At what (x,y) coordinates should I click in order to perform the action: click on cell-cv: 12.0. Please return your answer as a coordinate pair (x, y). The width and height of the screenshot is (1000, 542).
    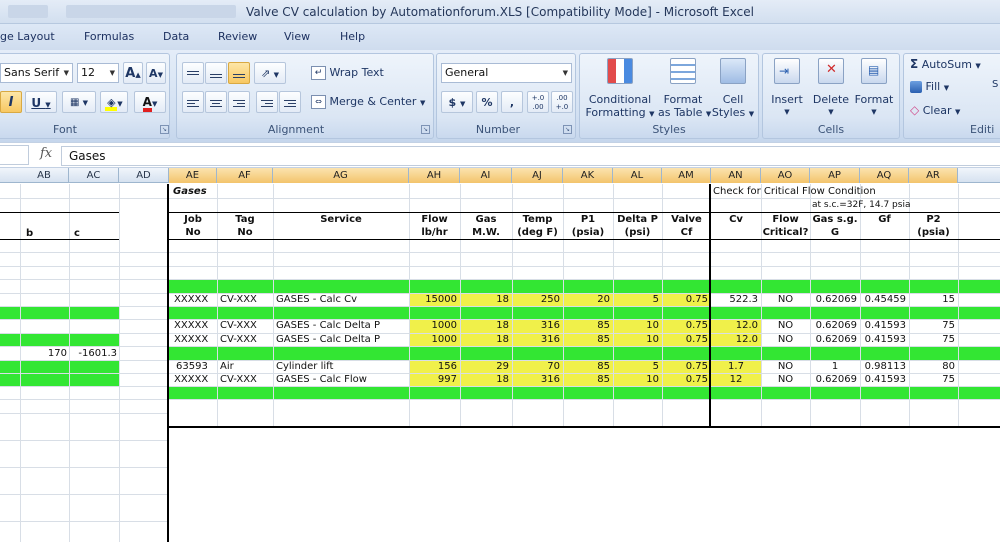
    Looking at the image, I should click on (734, 339).